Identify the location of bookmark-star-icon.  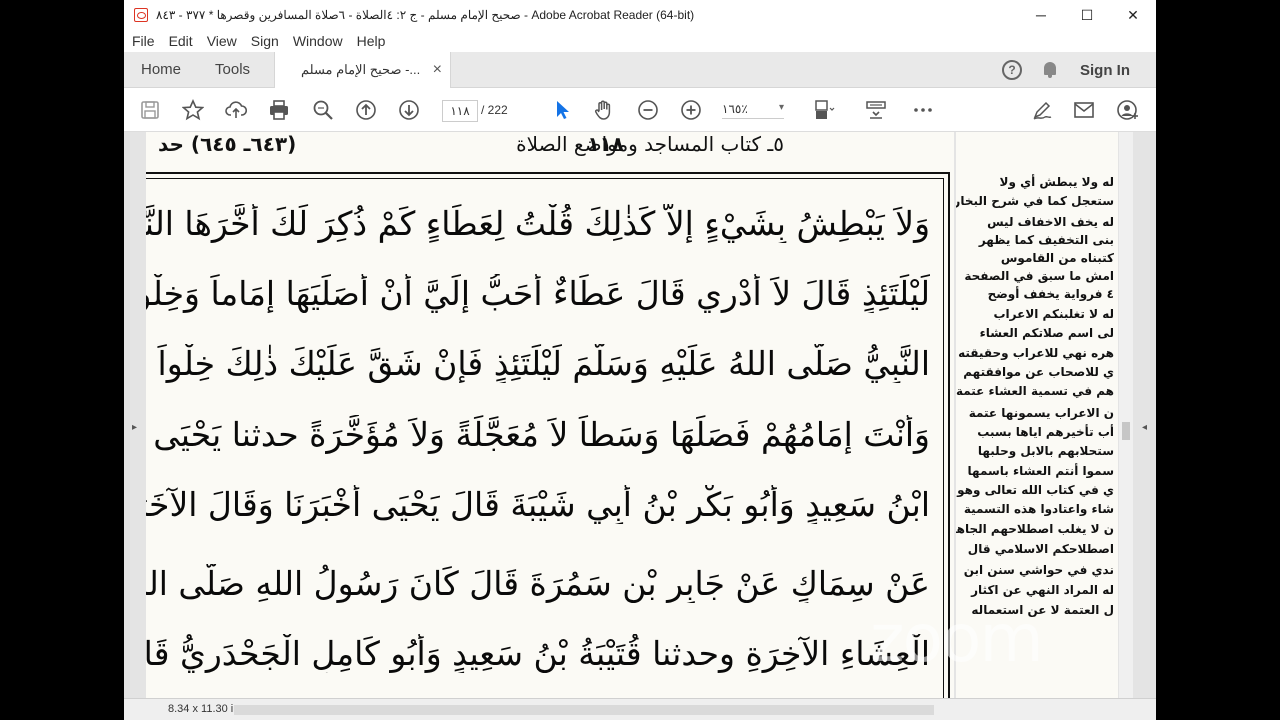
(193, 110).